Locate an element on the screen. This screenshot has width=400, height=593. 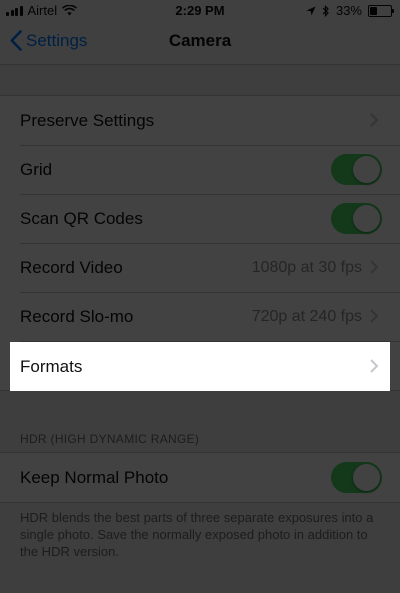
status-right: 33% is located at coordinates (350, 10).